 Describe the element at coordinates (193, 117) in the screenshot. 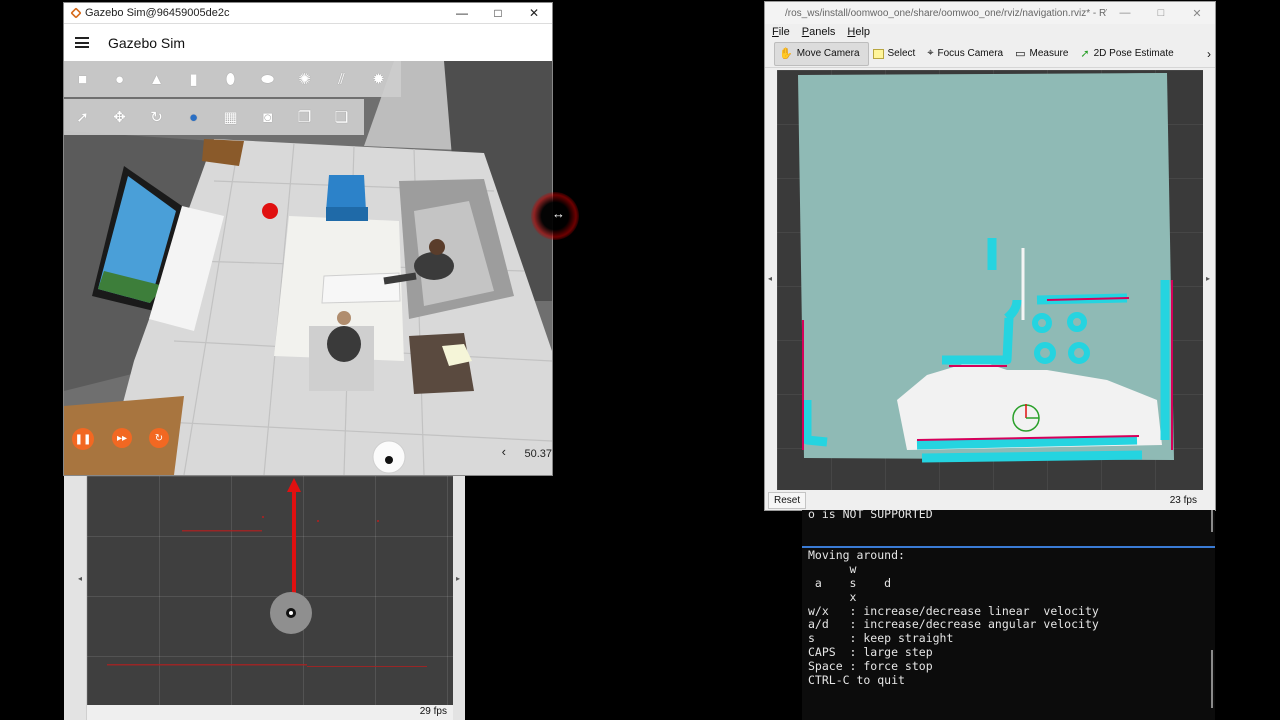

I see `snap-icon: ●` at that location.